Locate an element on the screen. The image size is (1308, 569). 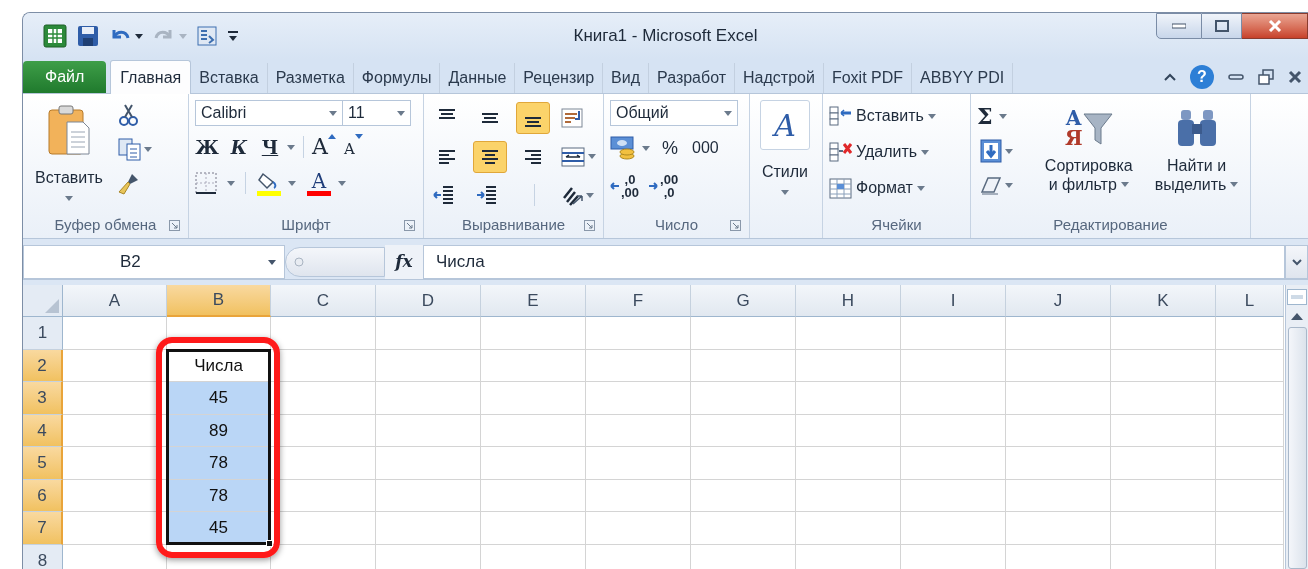
row-header: 4 is located at coordinates (43, 430).